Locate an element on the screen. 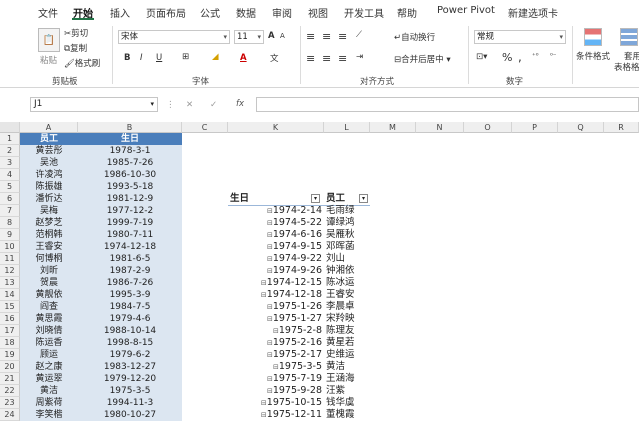 The width and height of the screenshot is (639, 430). orientation-icon: ⟋ is located at coordinates (359, 35).